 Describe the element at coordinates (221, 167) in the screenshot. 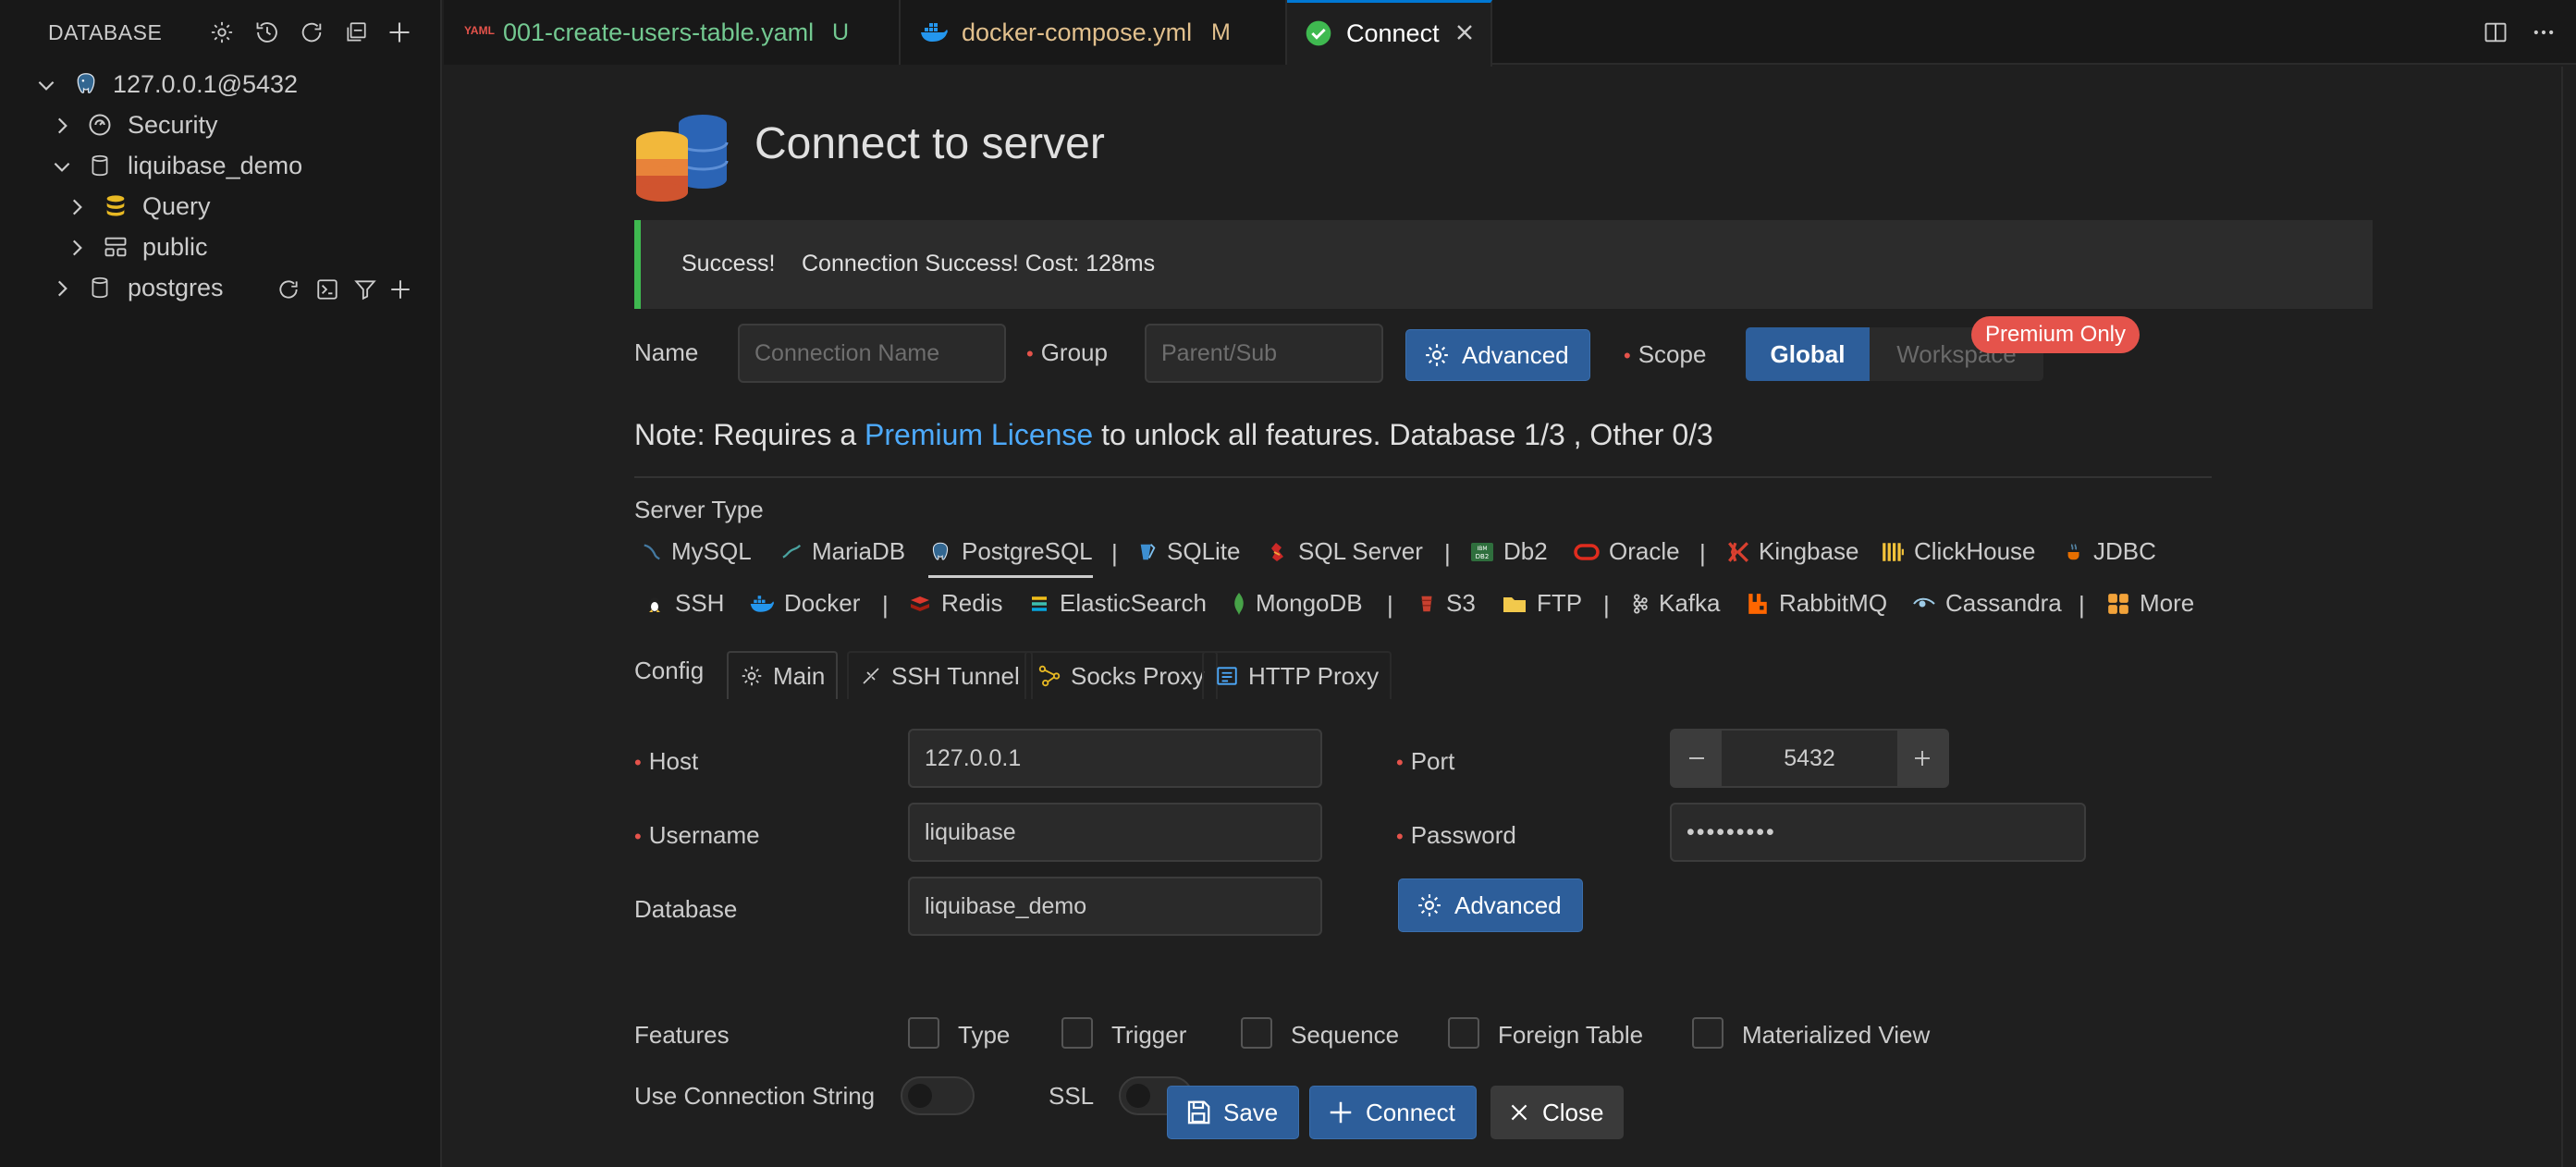

I see `tree-item-liquibase-demo: liquibase_demo` at that location.